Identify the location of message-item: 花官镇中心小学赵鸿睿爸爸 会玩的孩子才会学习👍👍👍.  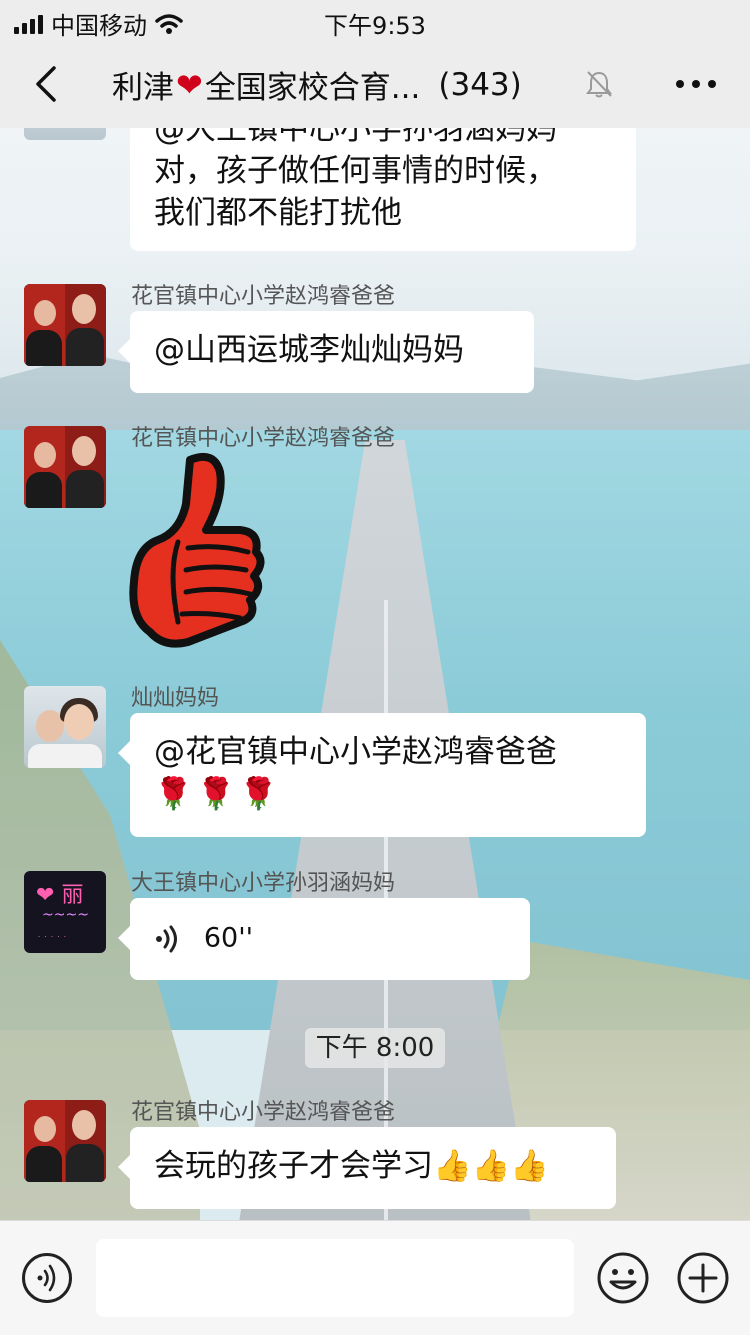
(375, 1151).